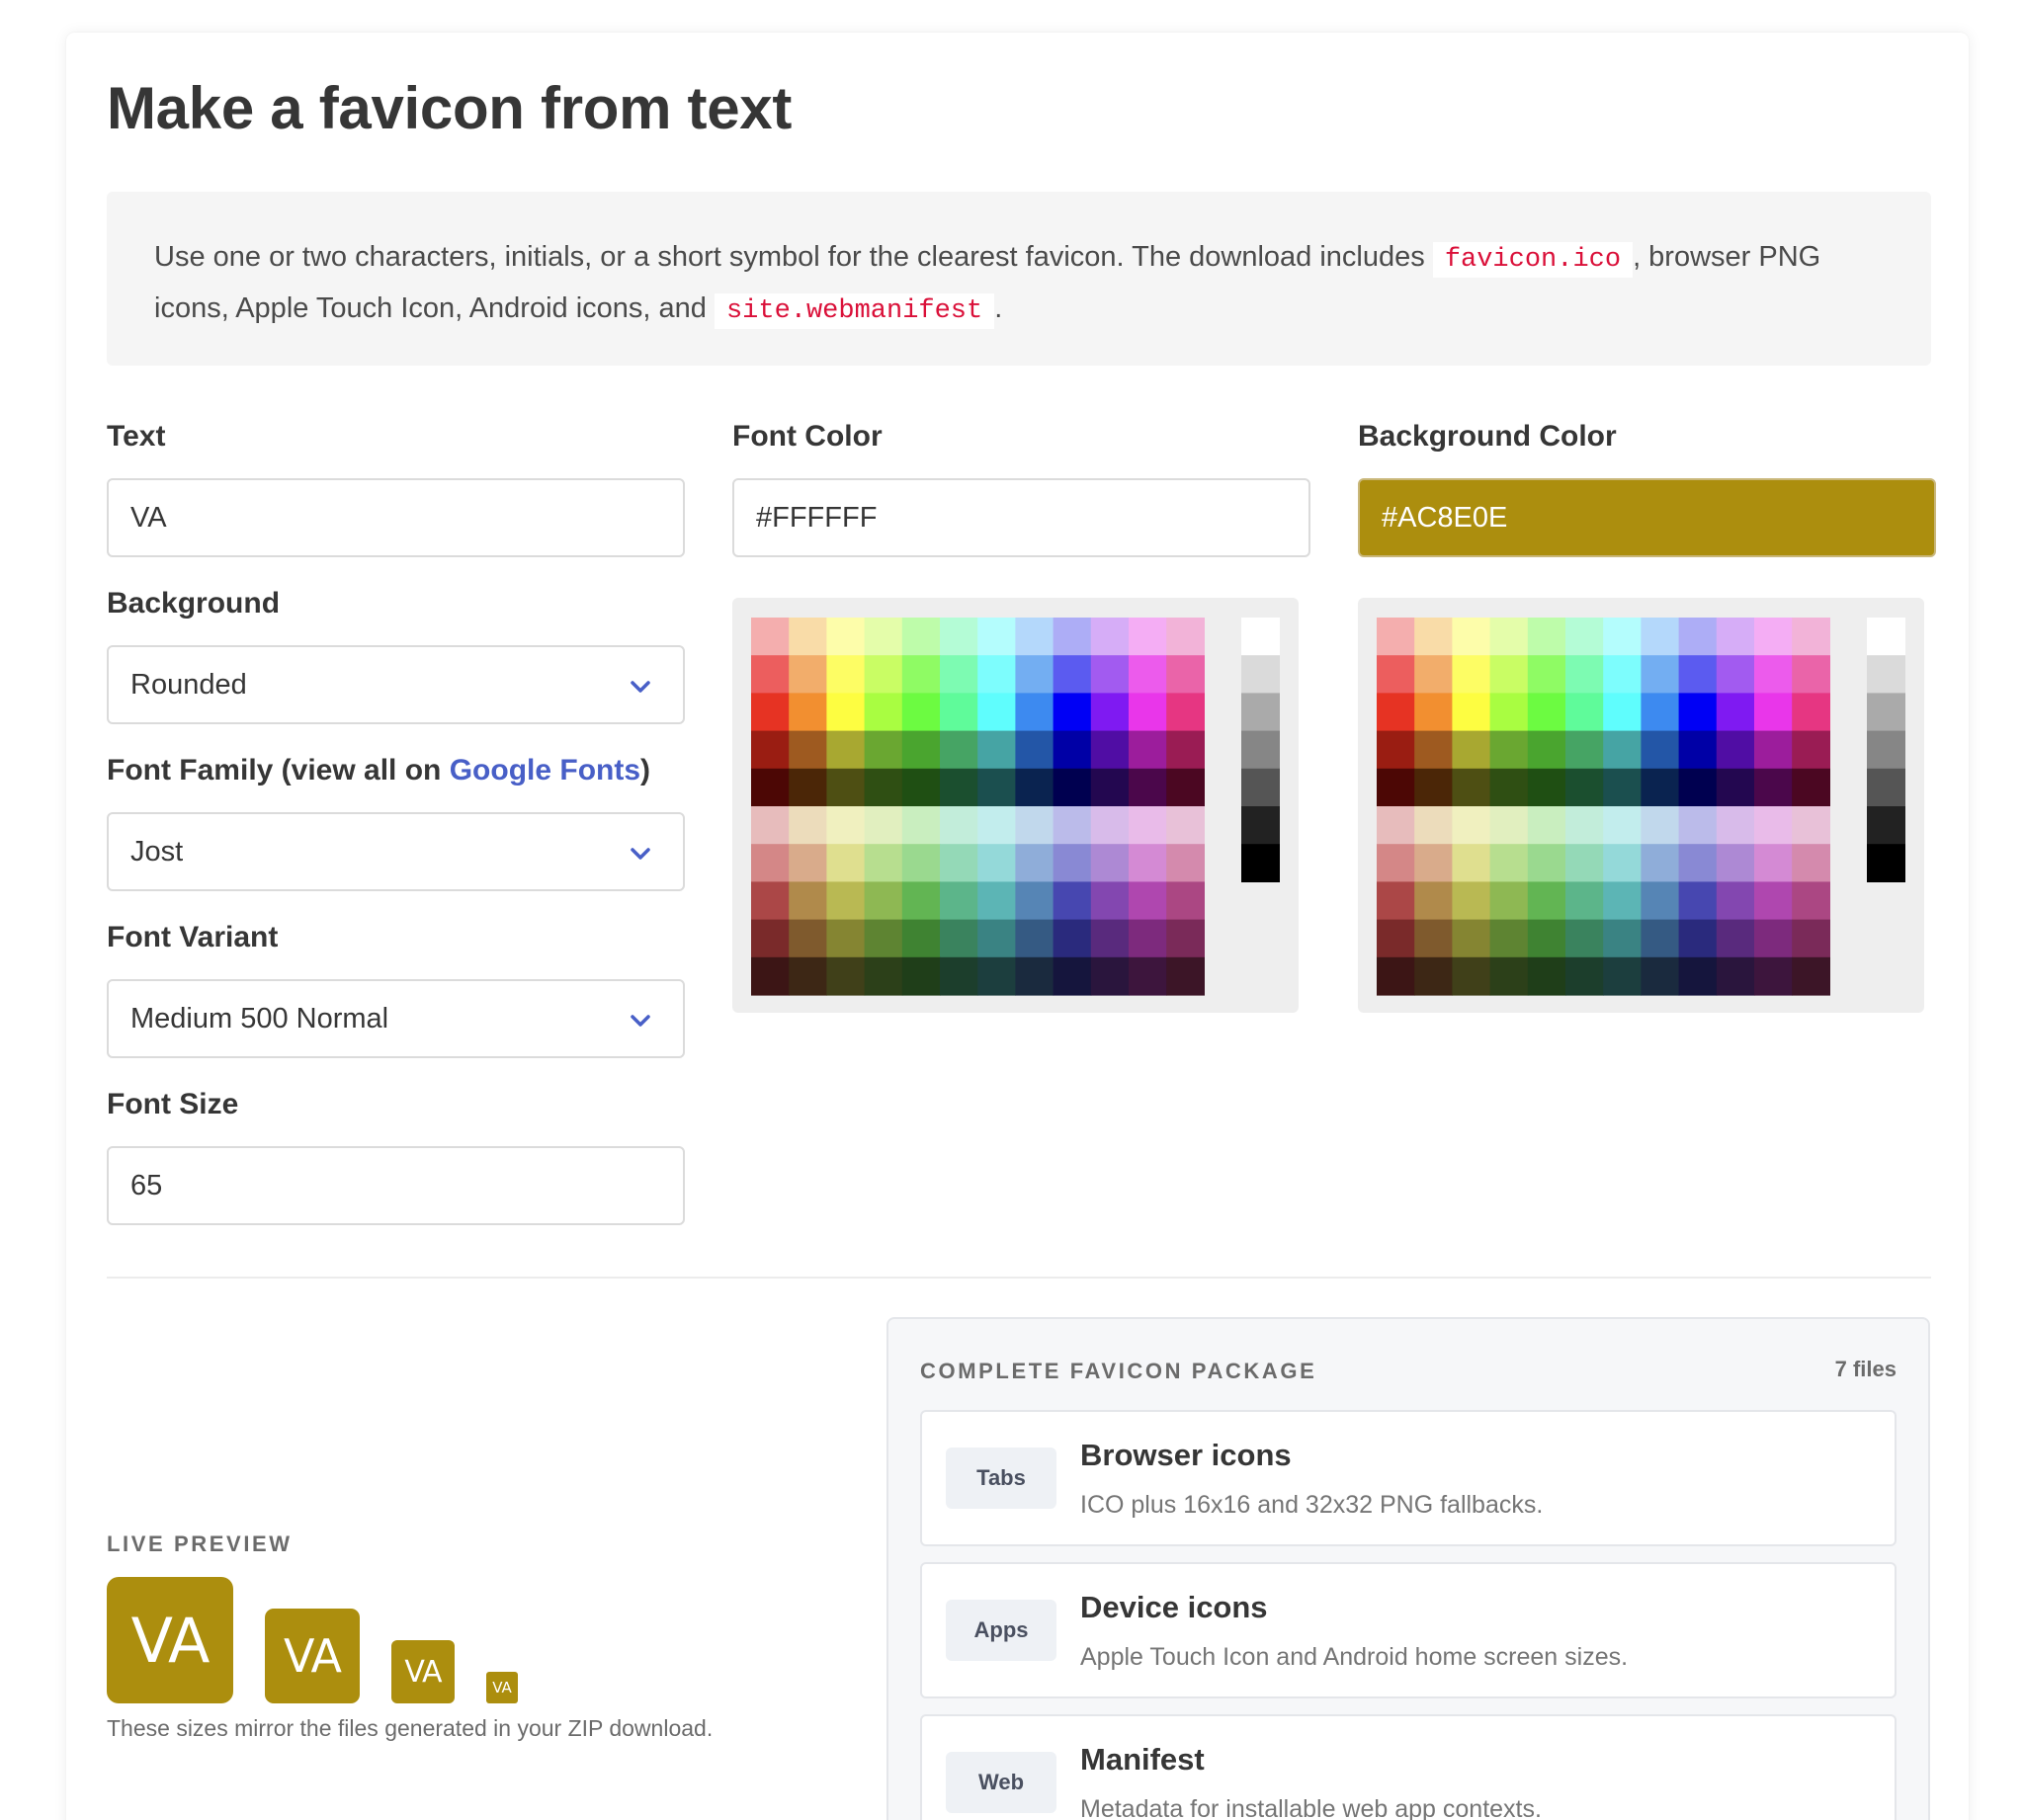 The width and height of the screenshot is (2024, 1820). I want to click on font-variant-select: Medium 500 Normal, so click(396, 1018).